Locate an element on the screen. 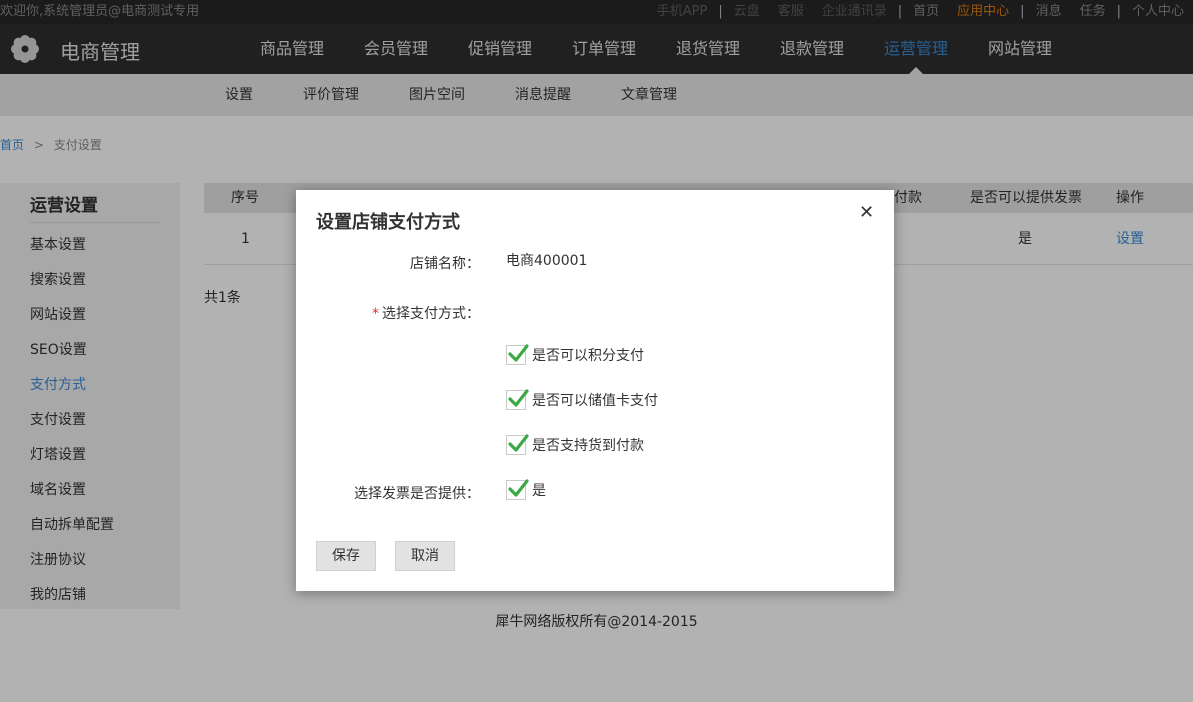 The width and height of the screenshot is (1193, 702). required-mark: * is located at coordinates (375, 314).